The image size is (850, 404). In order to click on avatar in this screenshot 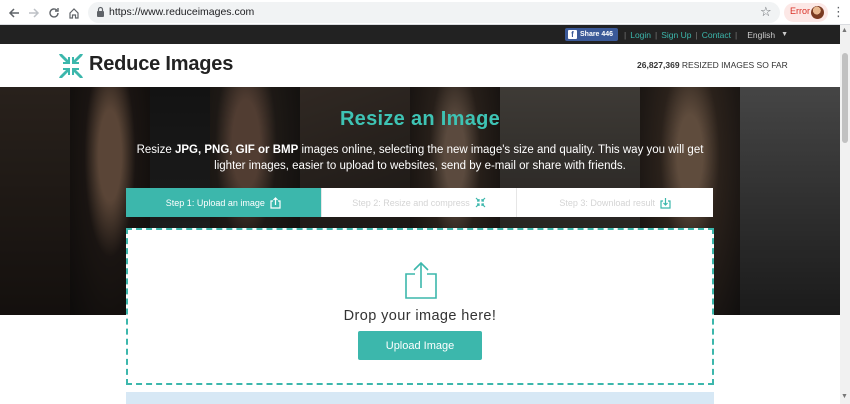, I will do `click(817, 12)`.